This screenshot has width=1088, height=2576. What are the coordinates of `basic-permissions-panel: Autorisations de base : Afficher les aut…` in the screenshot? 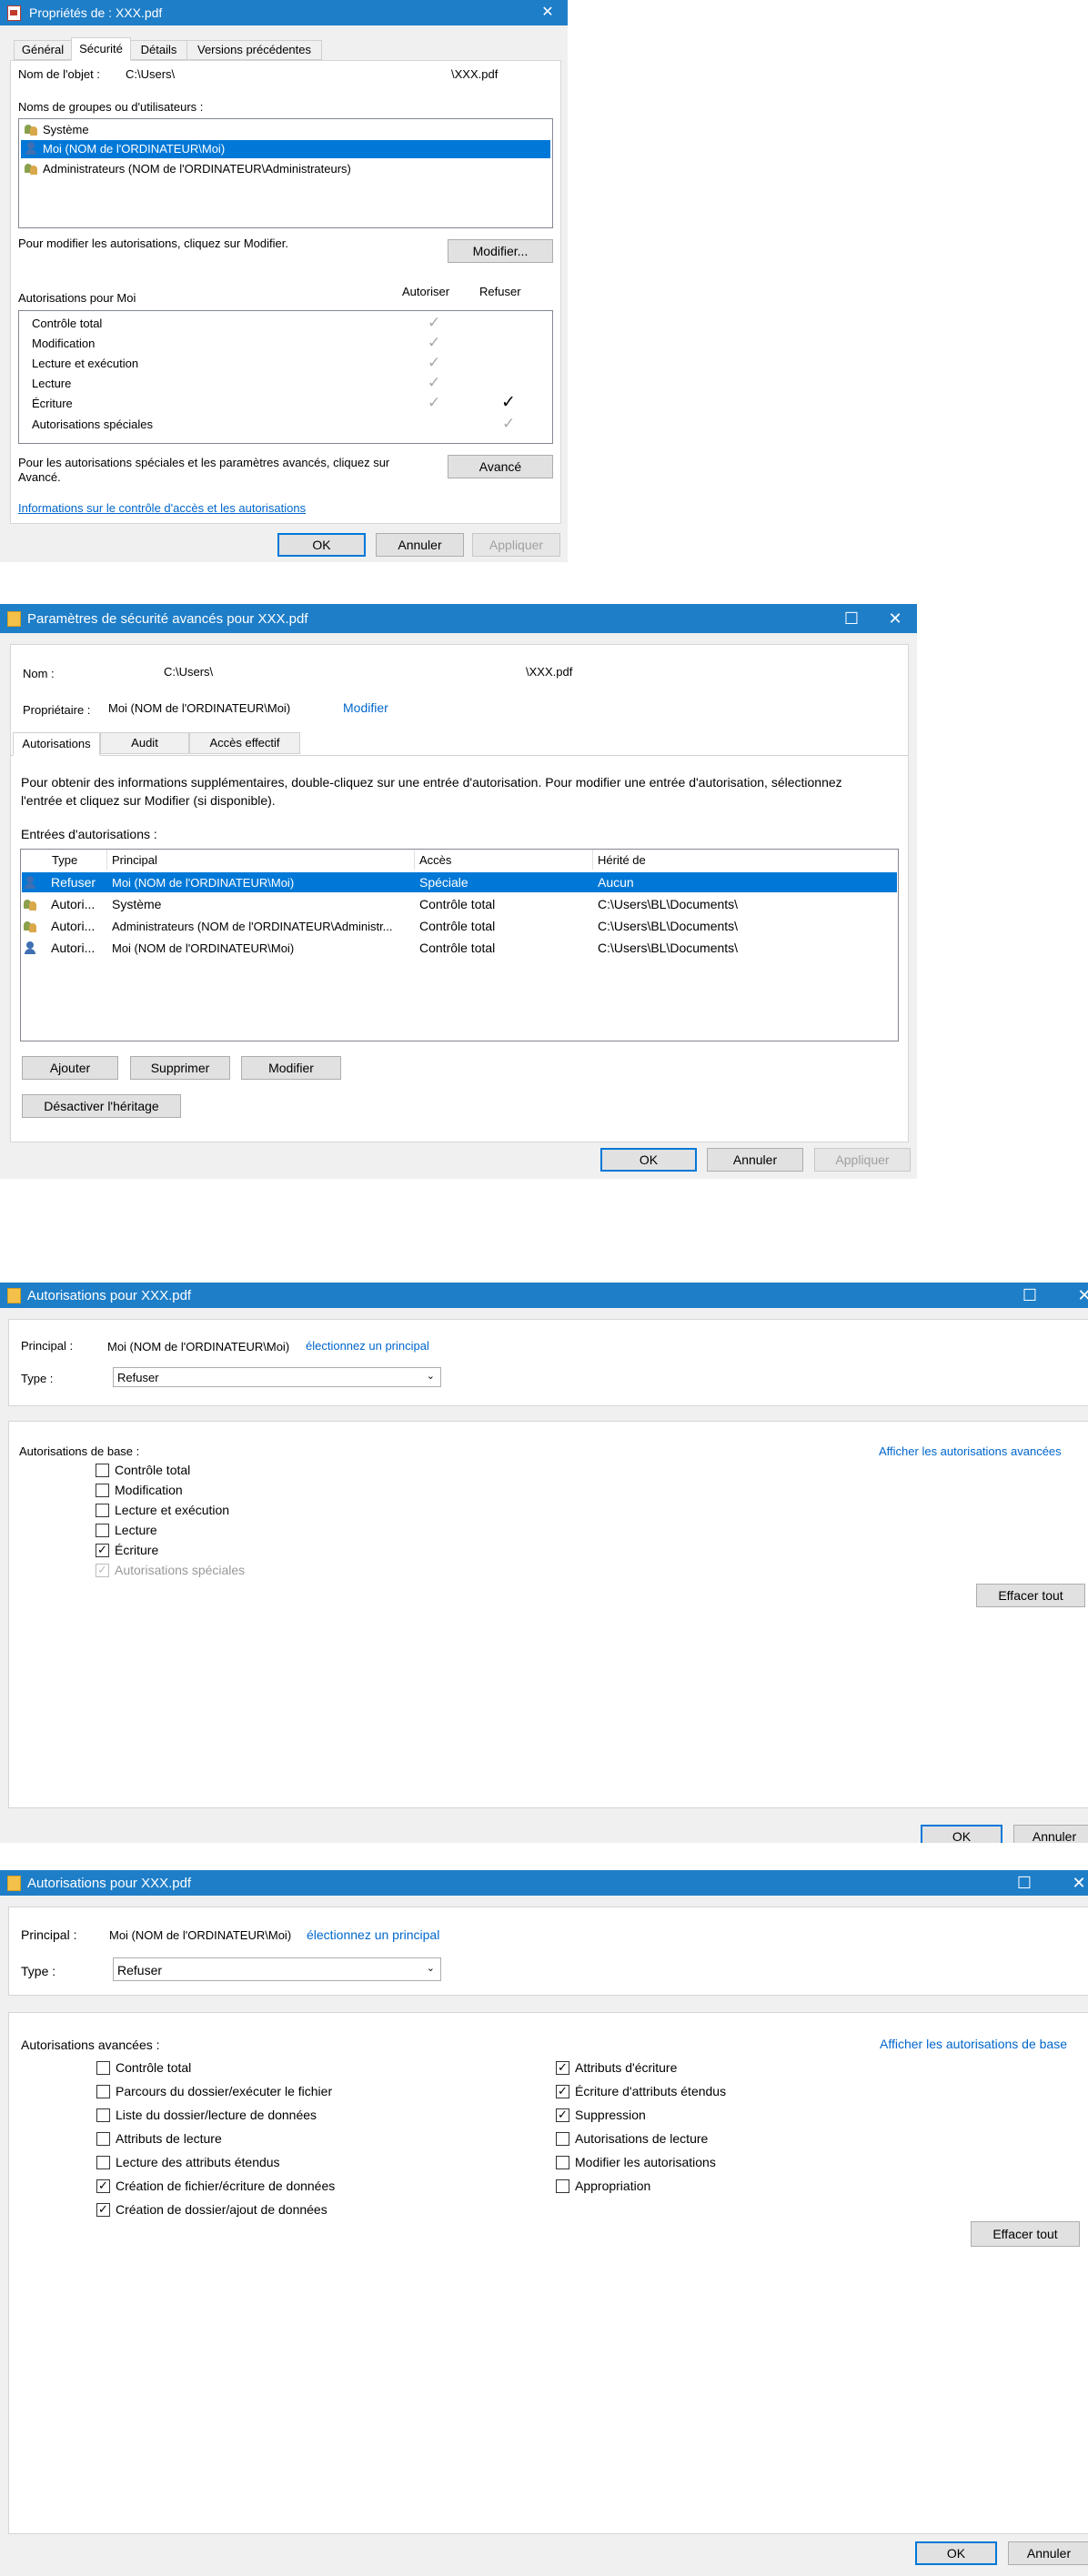 It's located at (548, 1614).